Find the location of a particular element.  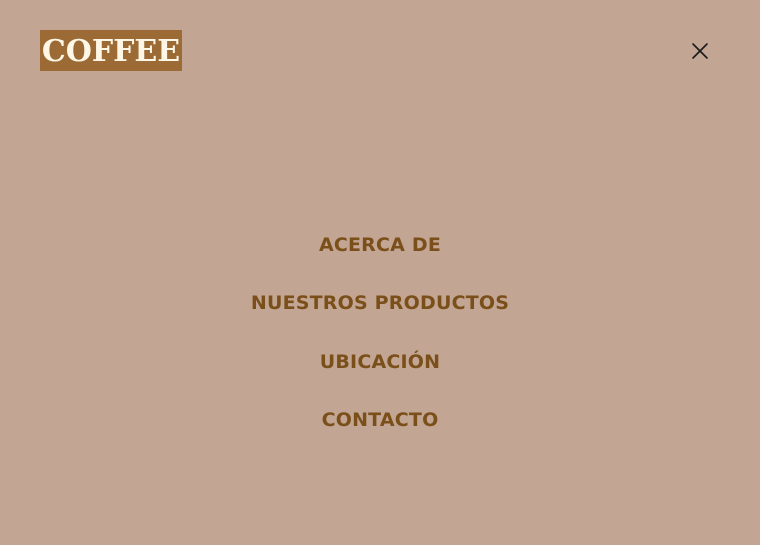

nav-item-contacto: CONTACTO is located at coordinates (380, 420).